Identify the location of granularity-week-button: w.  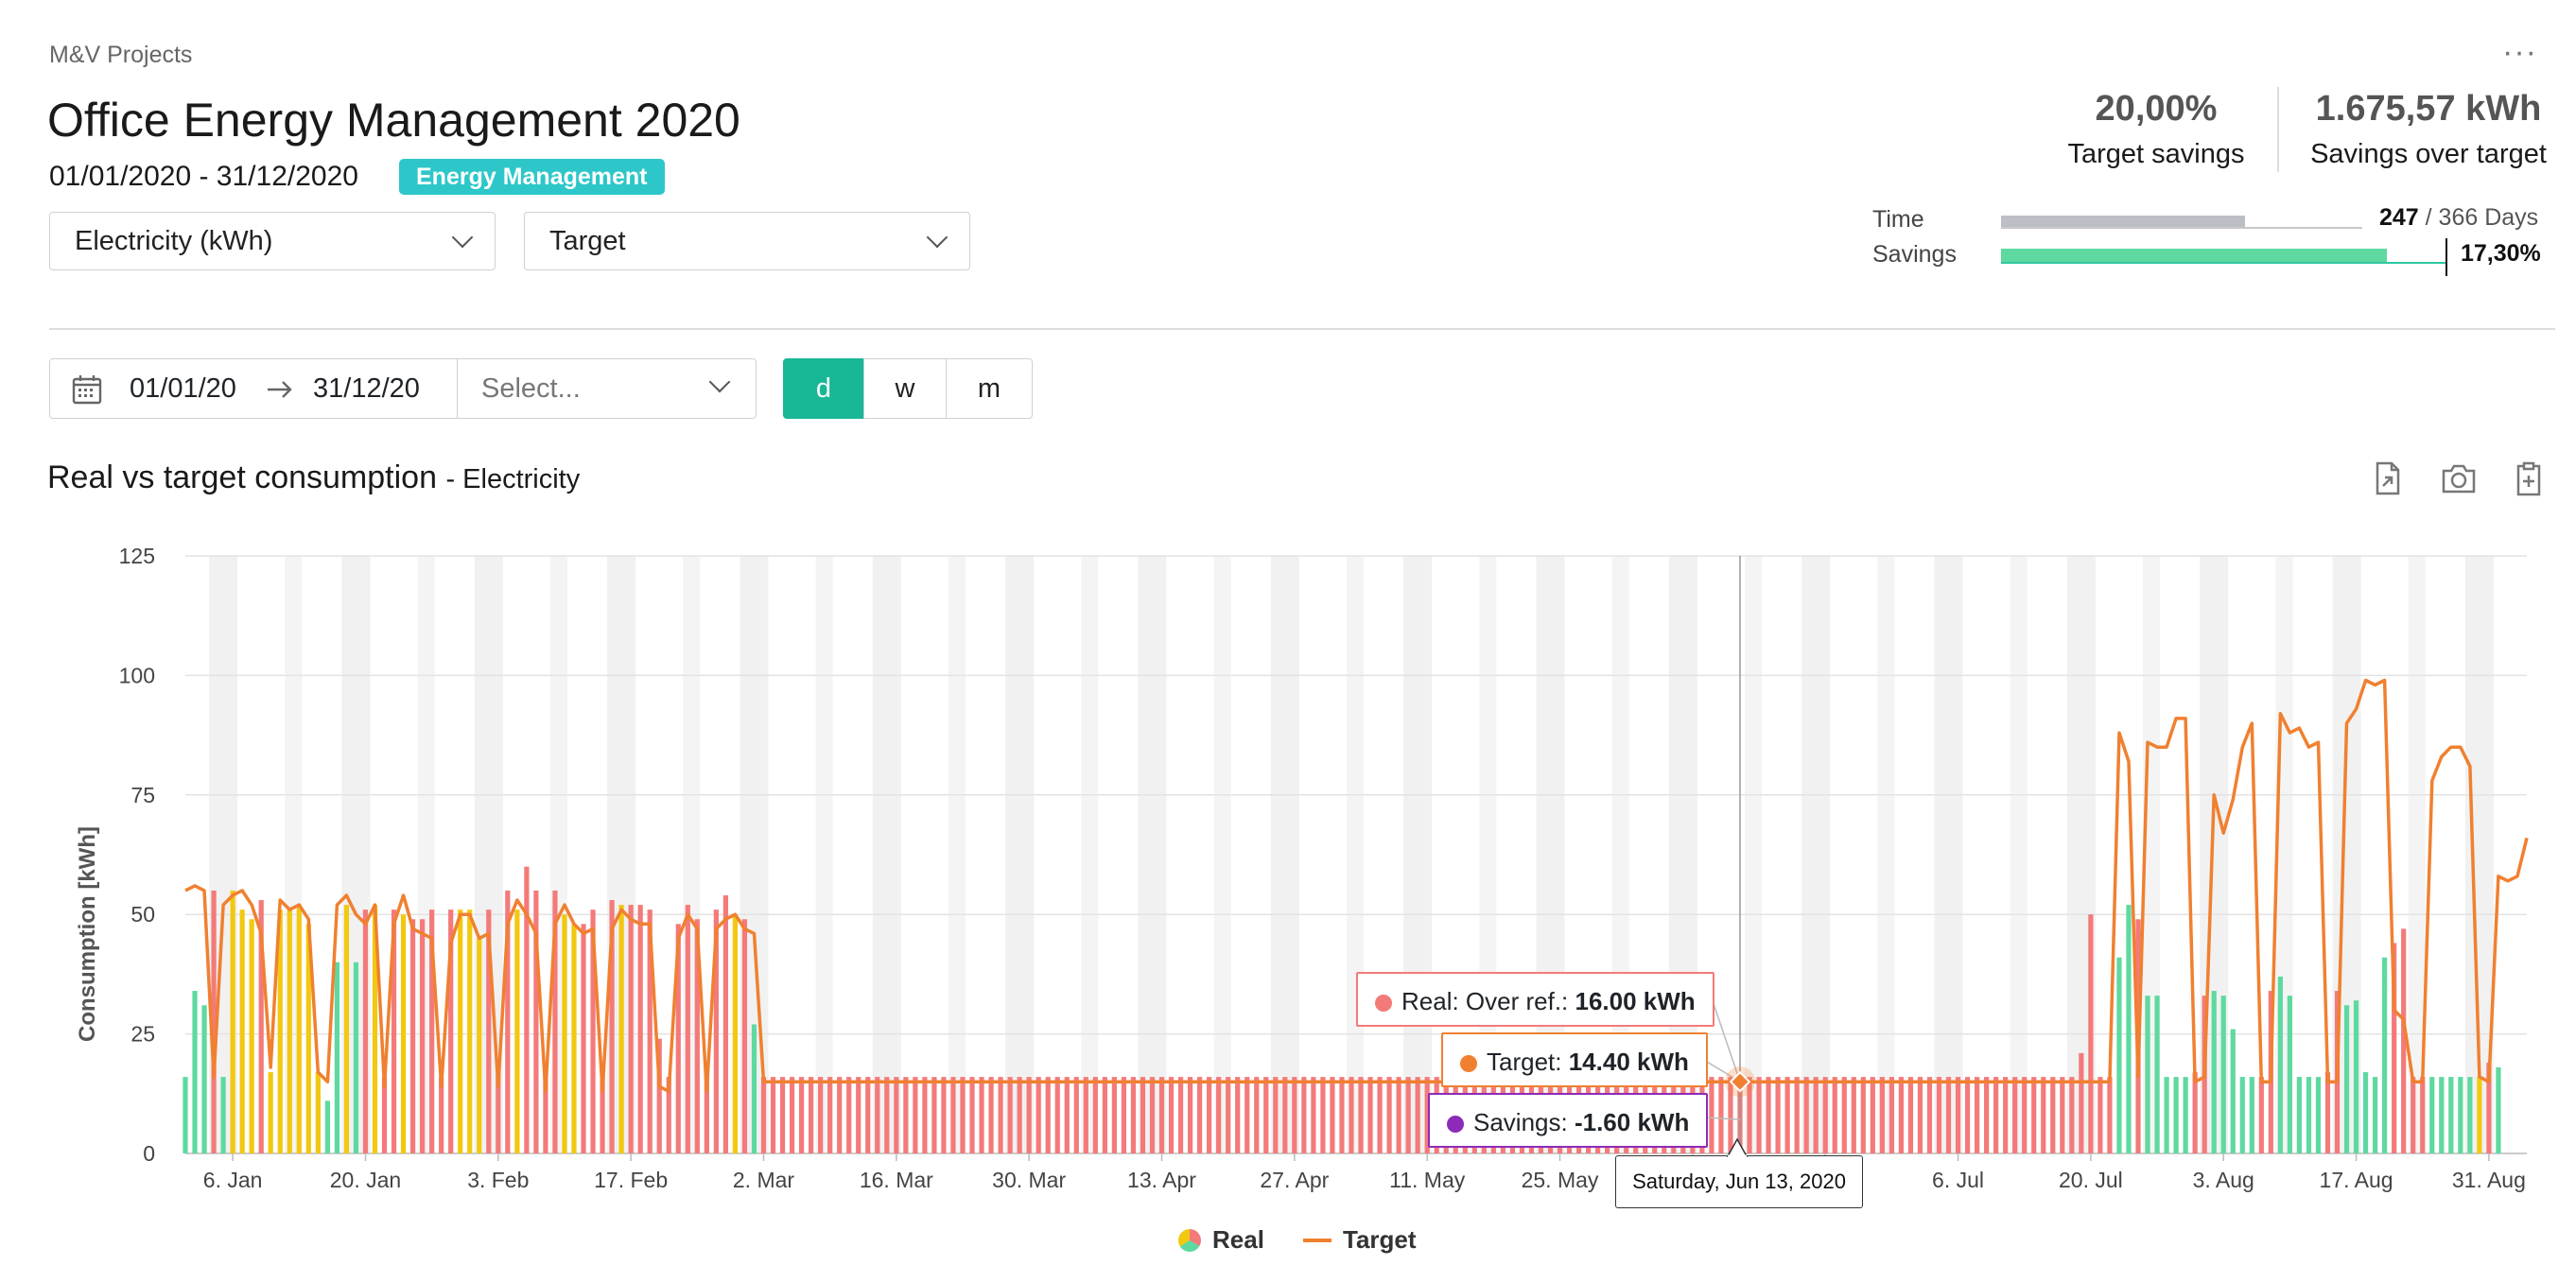
(905, 389).